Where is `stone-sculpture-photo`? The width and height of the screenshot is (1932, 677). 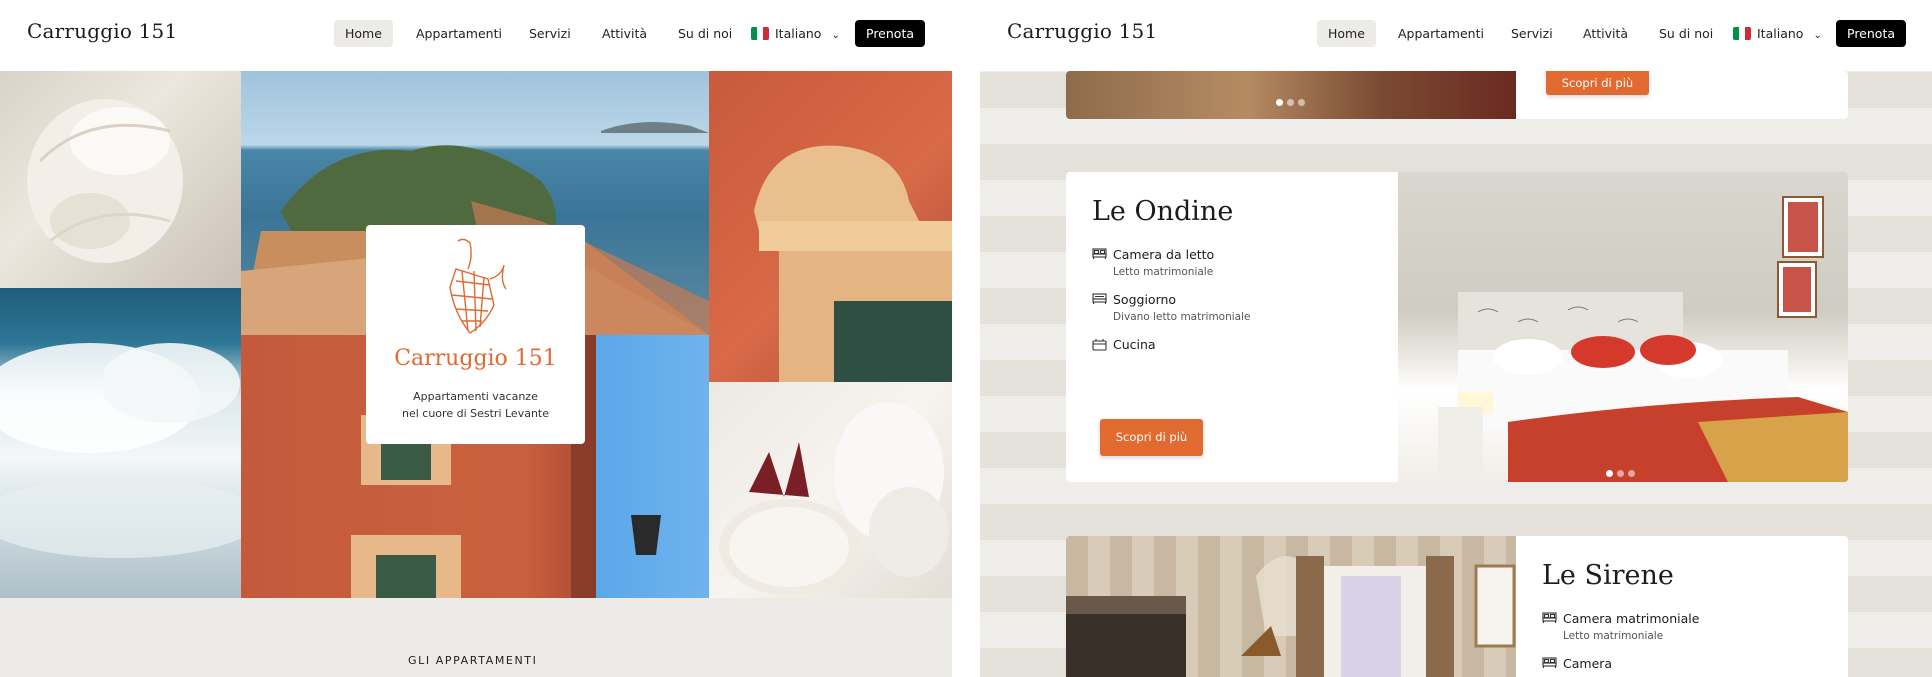
stone-sculpture-photo is located at coordinates (120, 179).